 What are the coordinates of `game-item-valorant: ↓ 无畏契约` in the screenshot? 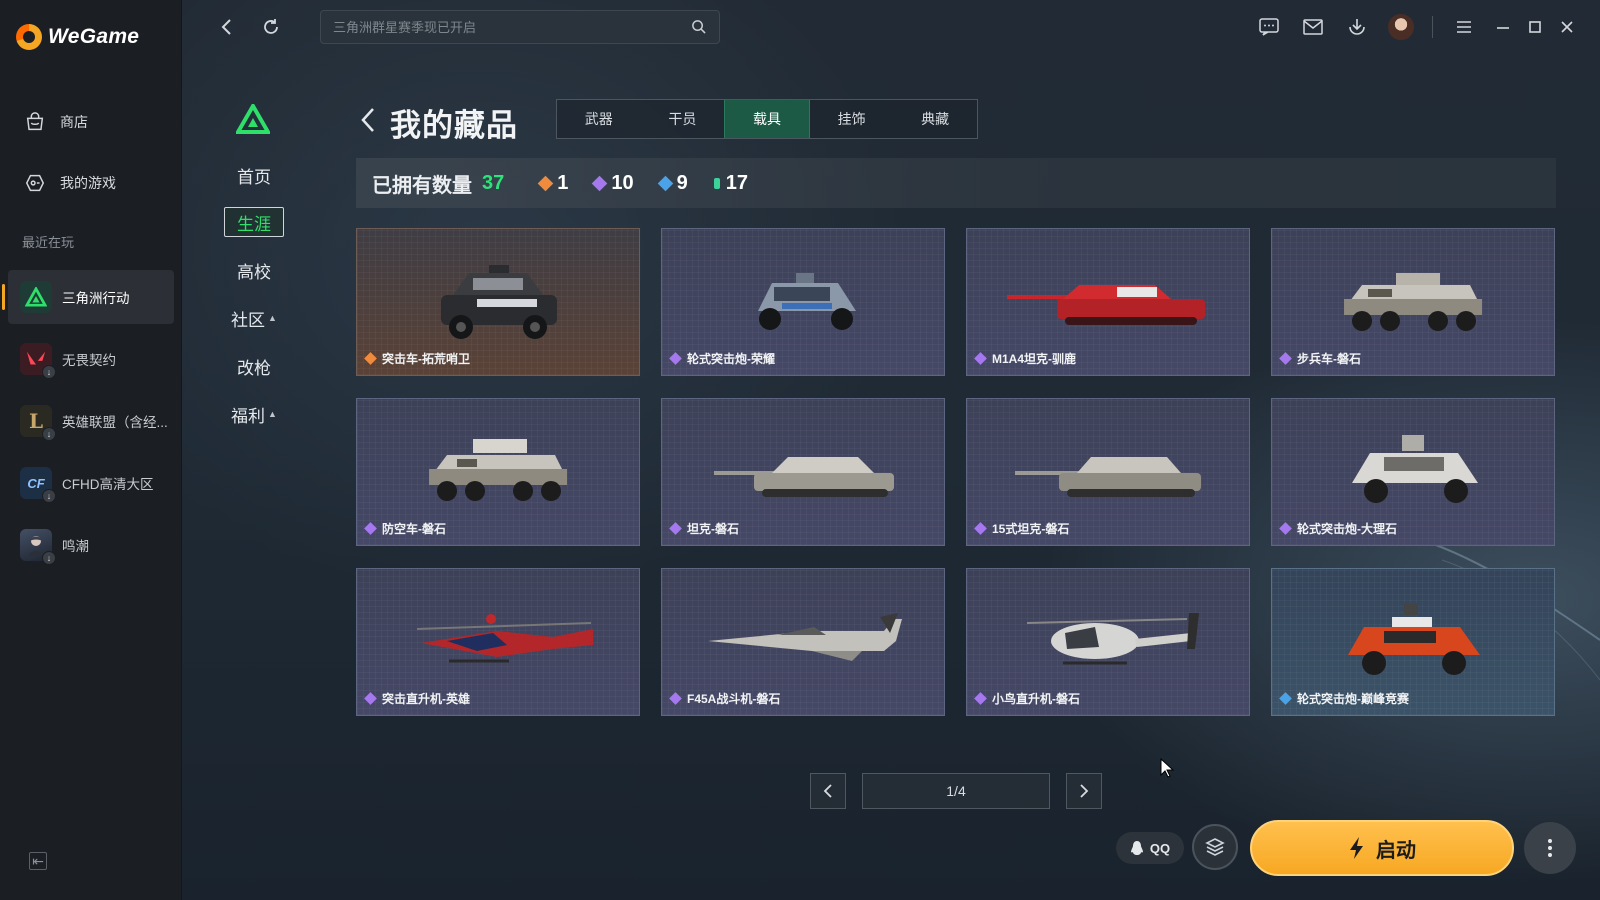 It's located at (91, 359).